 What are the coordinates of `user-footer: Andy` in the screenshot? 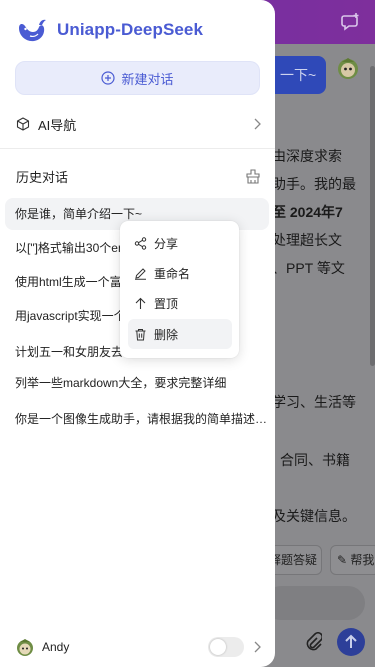 It's located at (139, 647).